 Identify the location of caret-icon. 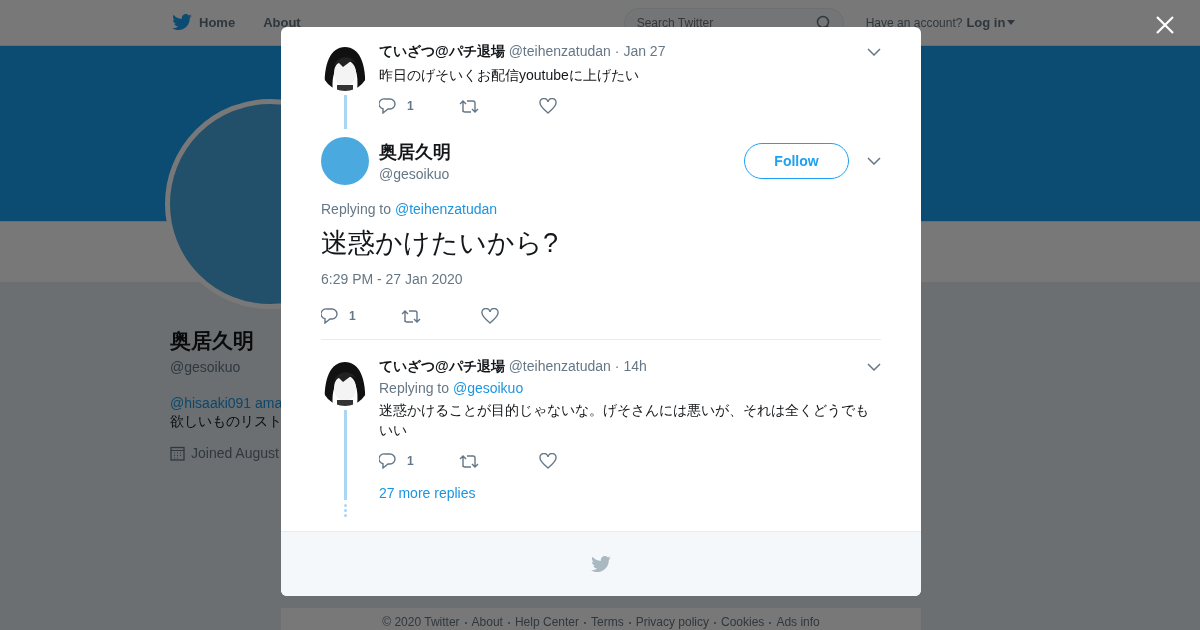
(1011, 22).